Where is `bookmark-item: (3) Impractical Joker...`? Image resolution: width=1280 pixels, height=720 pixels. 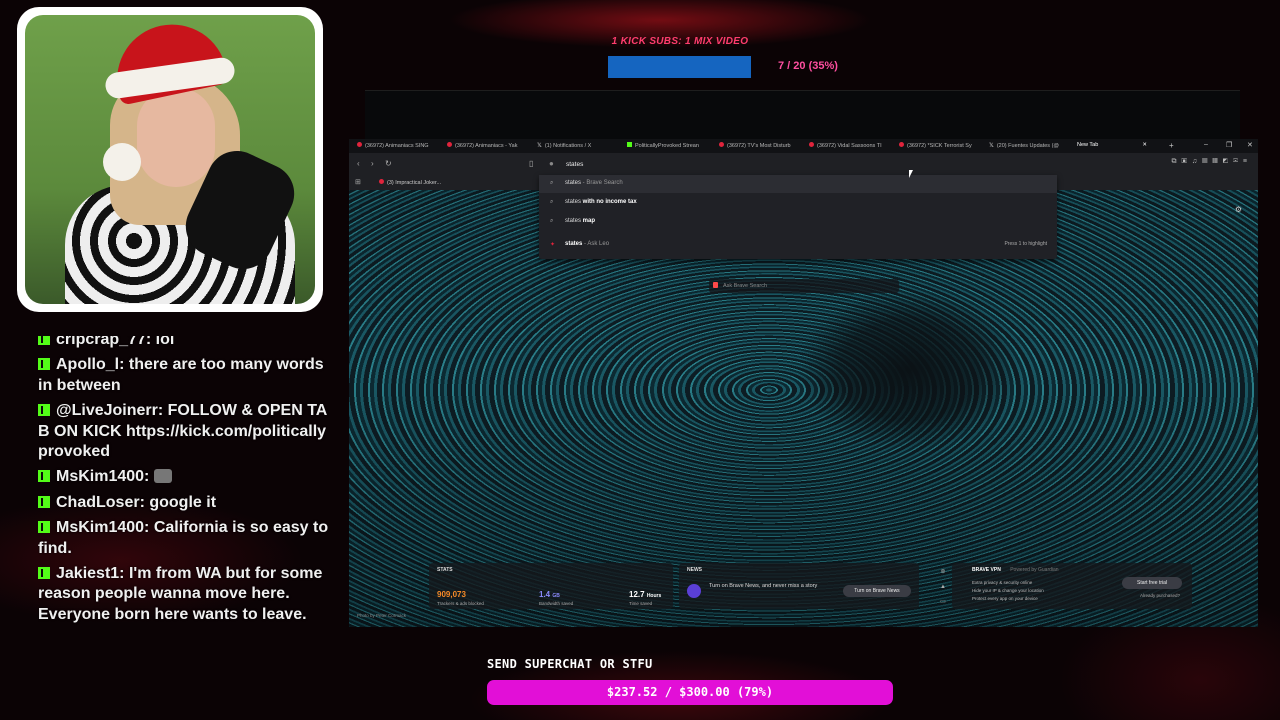 bookmark-item: (3) Impractical Joker... is located at coordinates (410, 182).